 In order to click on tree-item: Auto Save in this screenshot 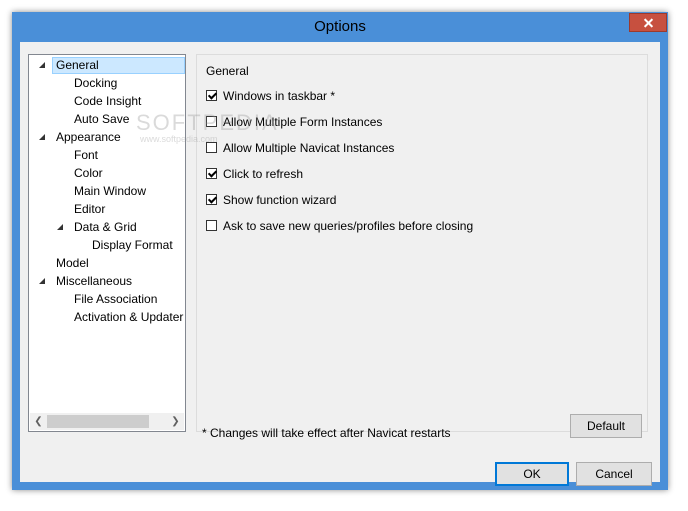, I will do `click(101, 119)`.